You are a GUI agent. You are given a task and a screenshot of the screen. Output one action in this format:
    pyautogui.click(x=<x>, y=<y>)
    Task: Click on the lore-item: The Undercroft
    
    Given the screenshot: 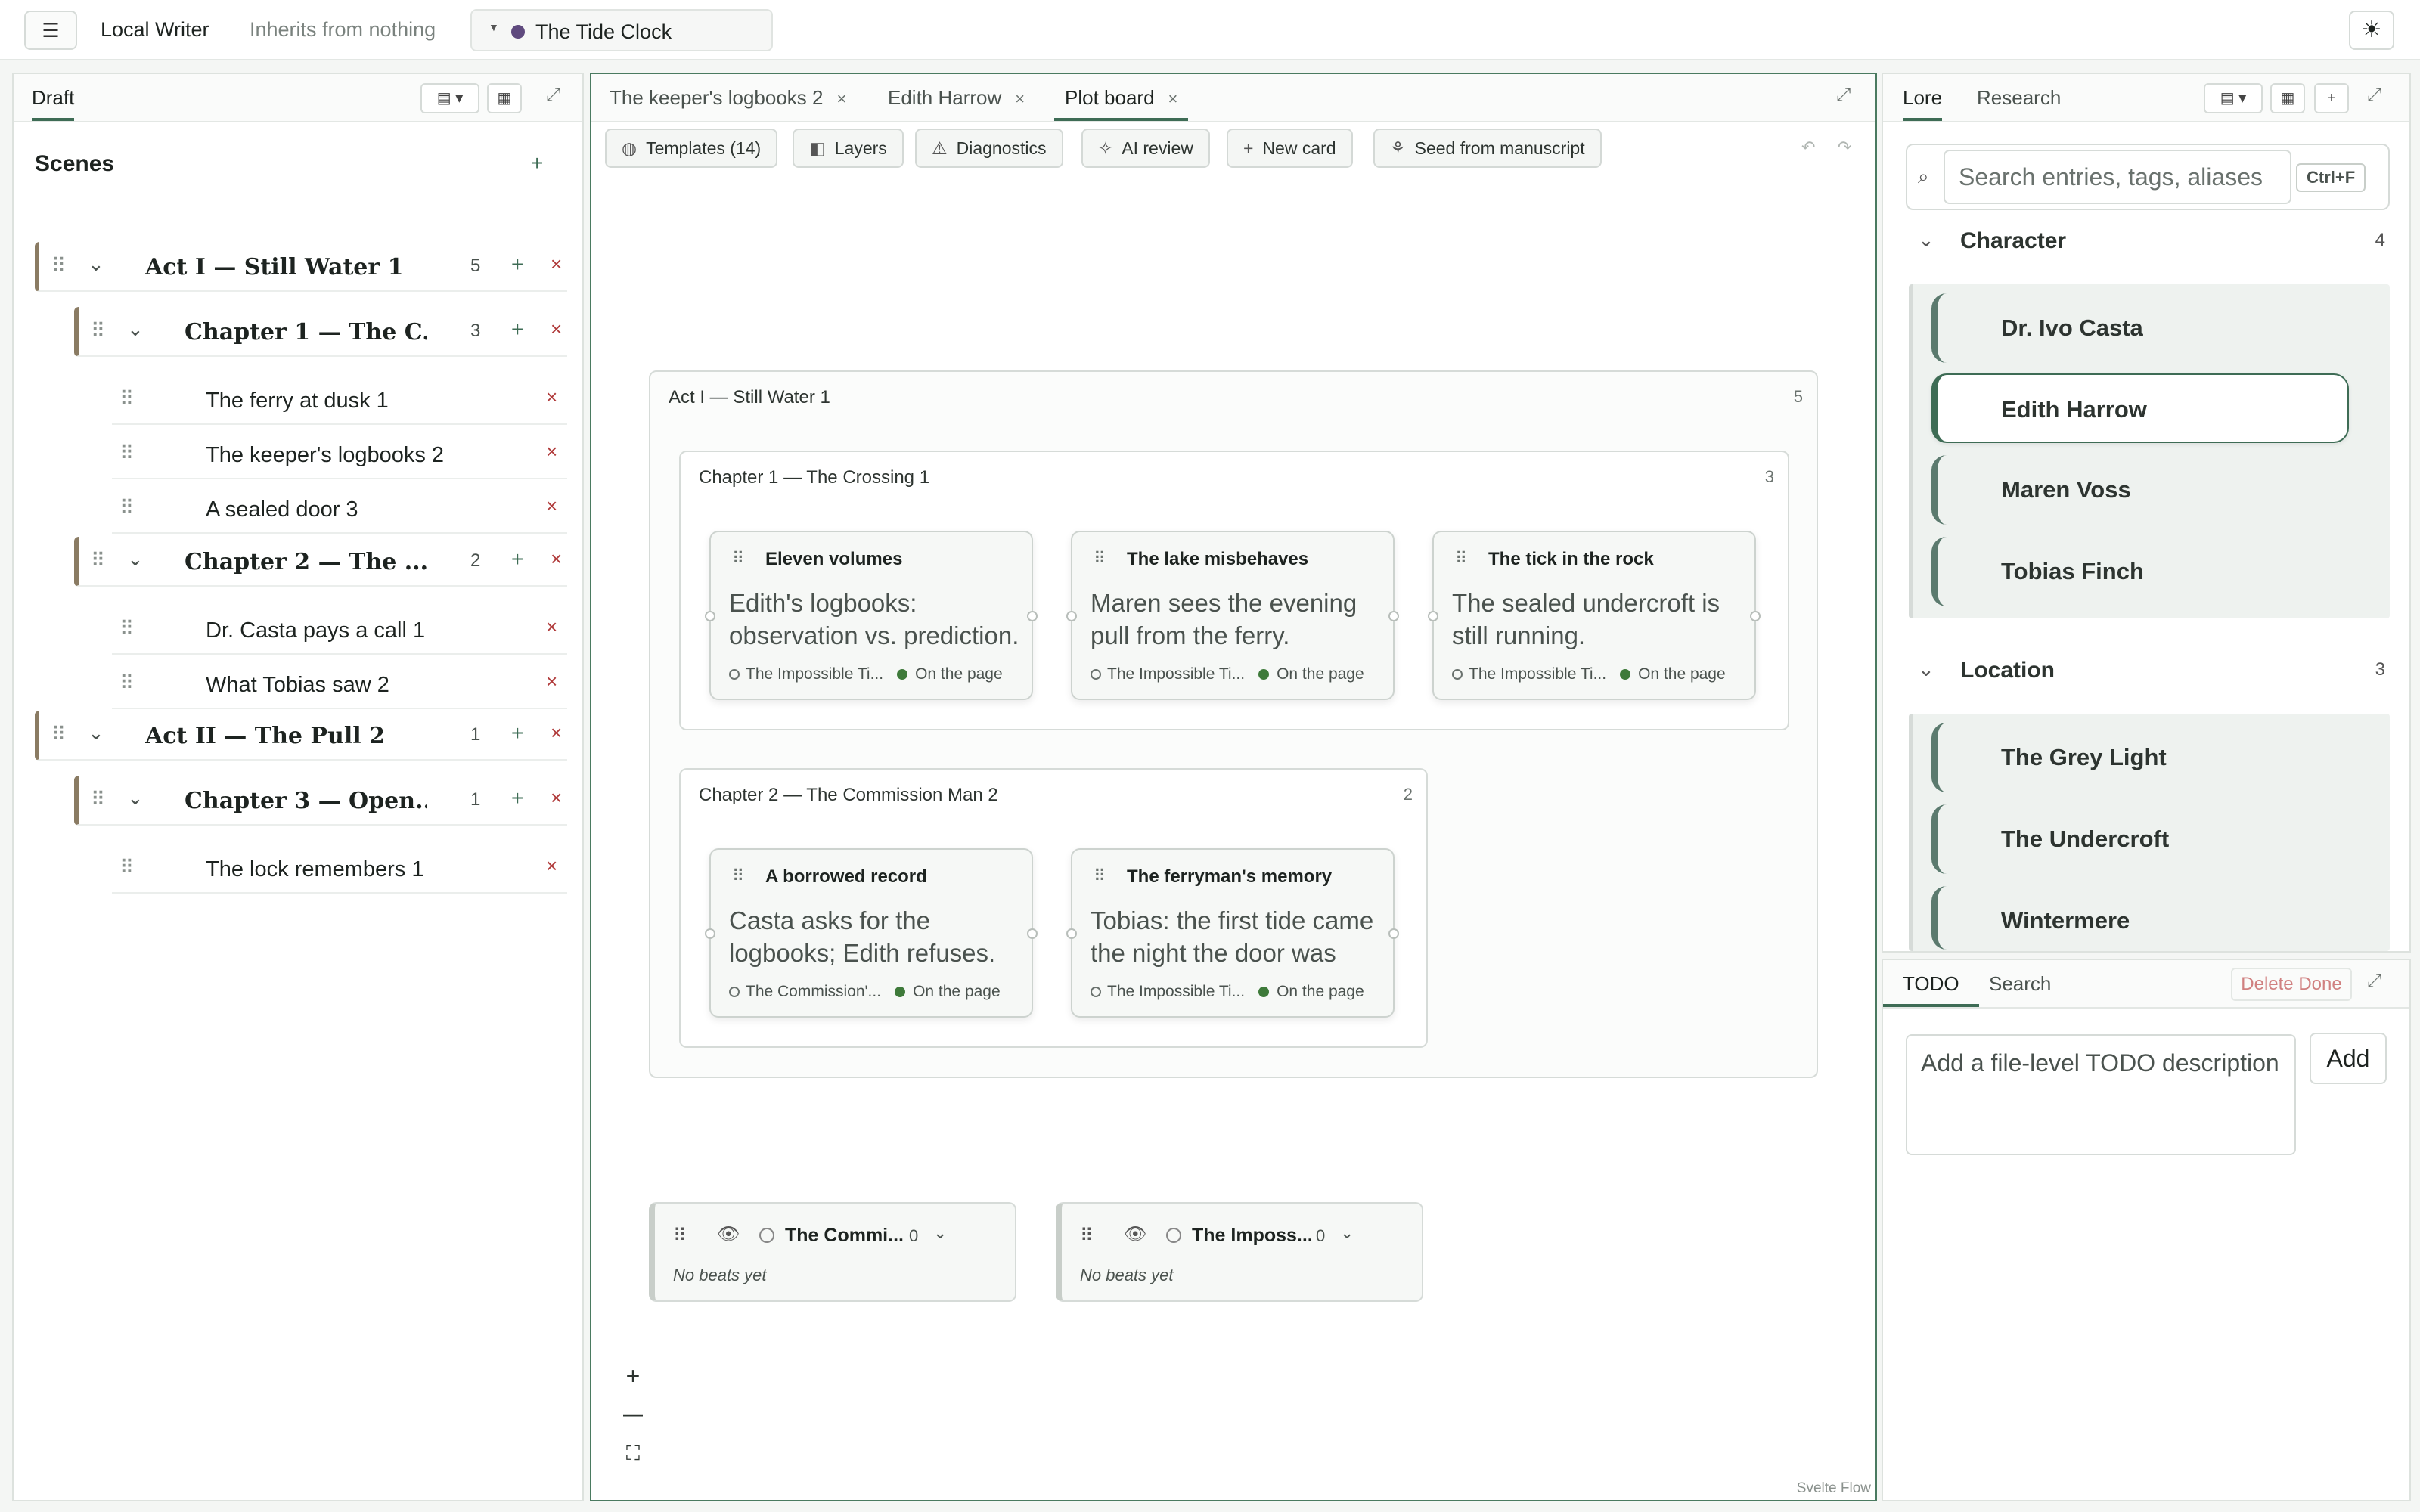 What is the action you would take?
    pyautogui.click(x=2140, y=839)
    